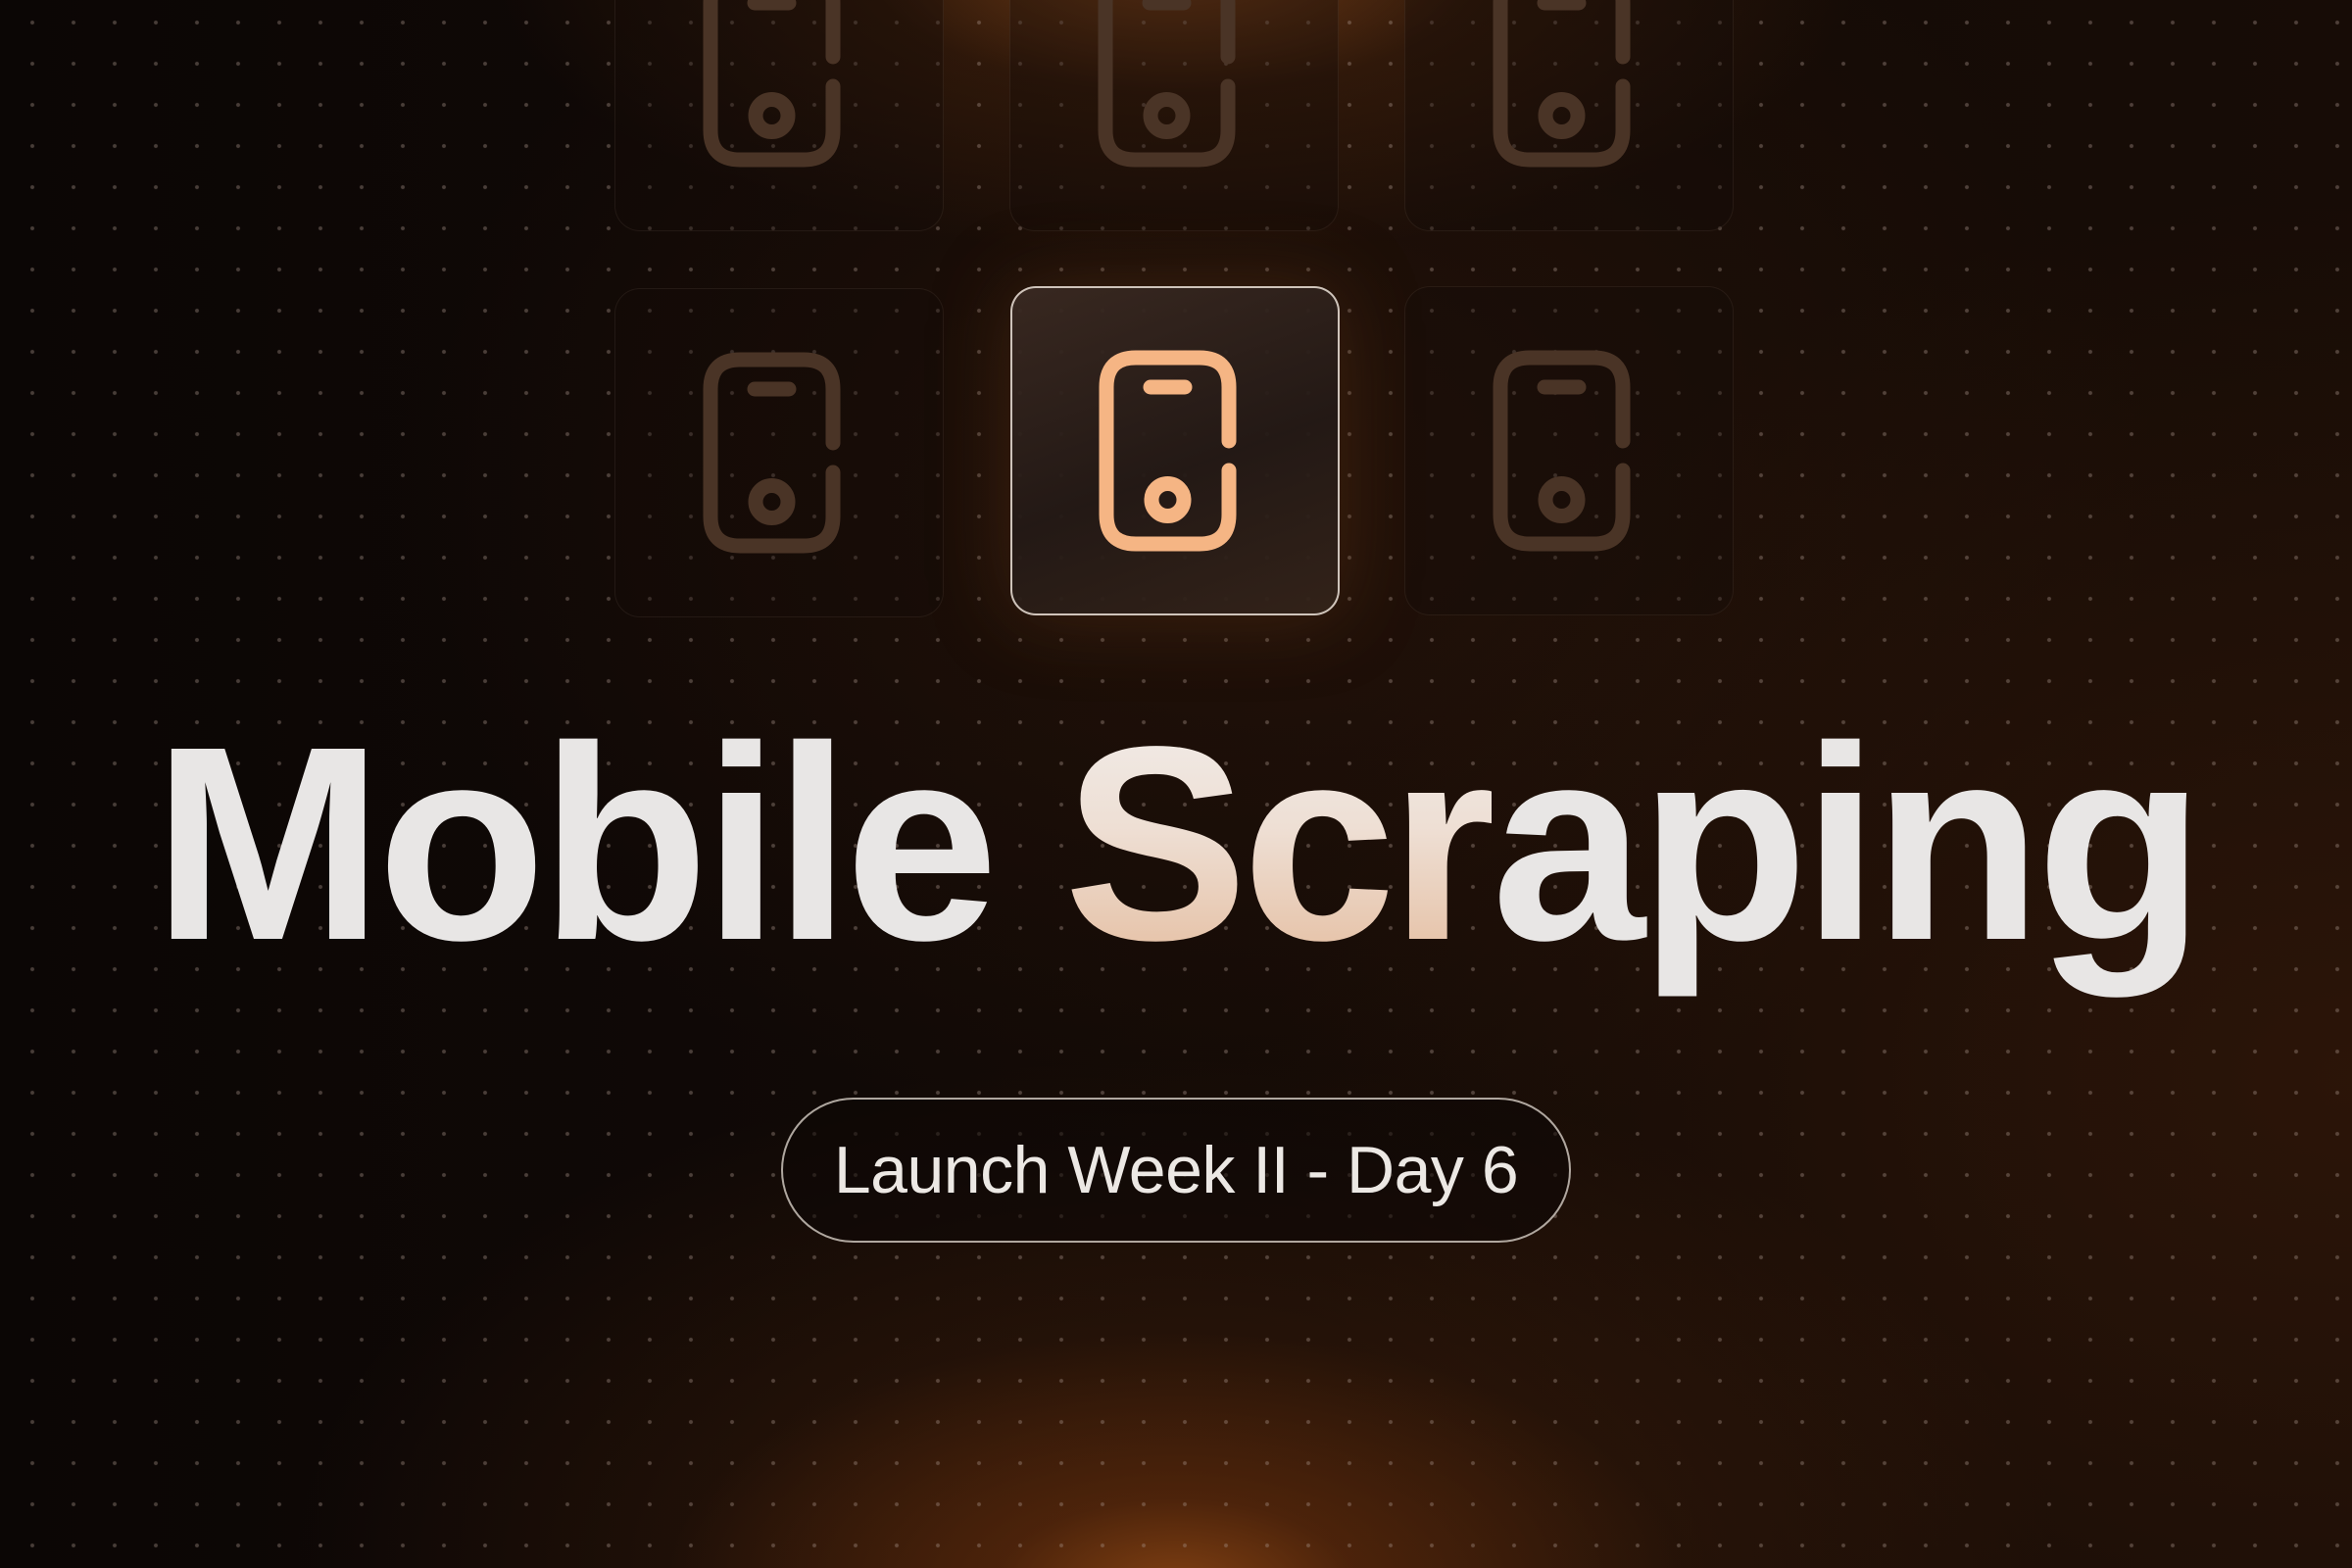 The height and width of the screenshot is (1568, 2352). Describe the element at coordinates (1280, 843) in the screenshot. I see `headline-gradient-segment: Scr` at that location.